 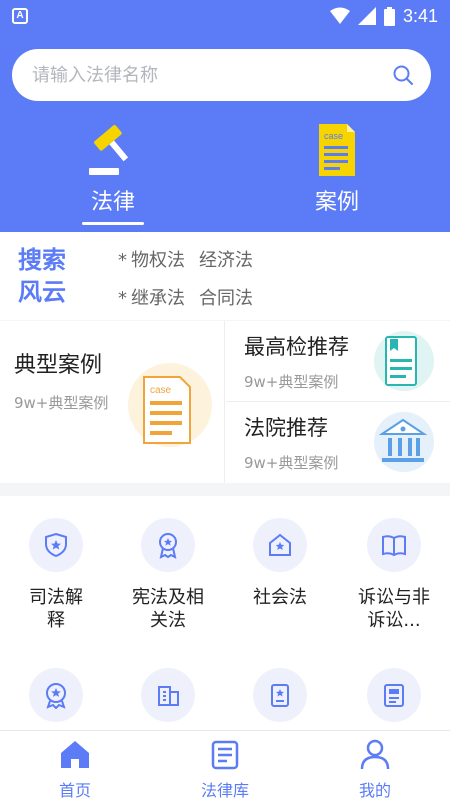 What do you see at coordinates (224, 790) in the screenshot?
I see `nav-label: 法律库` at bounding box center [224, 790].